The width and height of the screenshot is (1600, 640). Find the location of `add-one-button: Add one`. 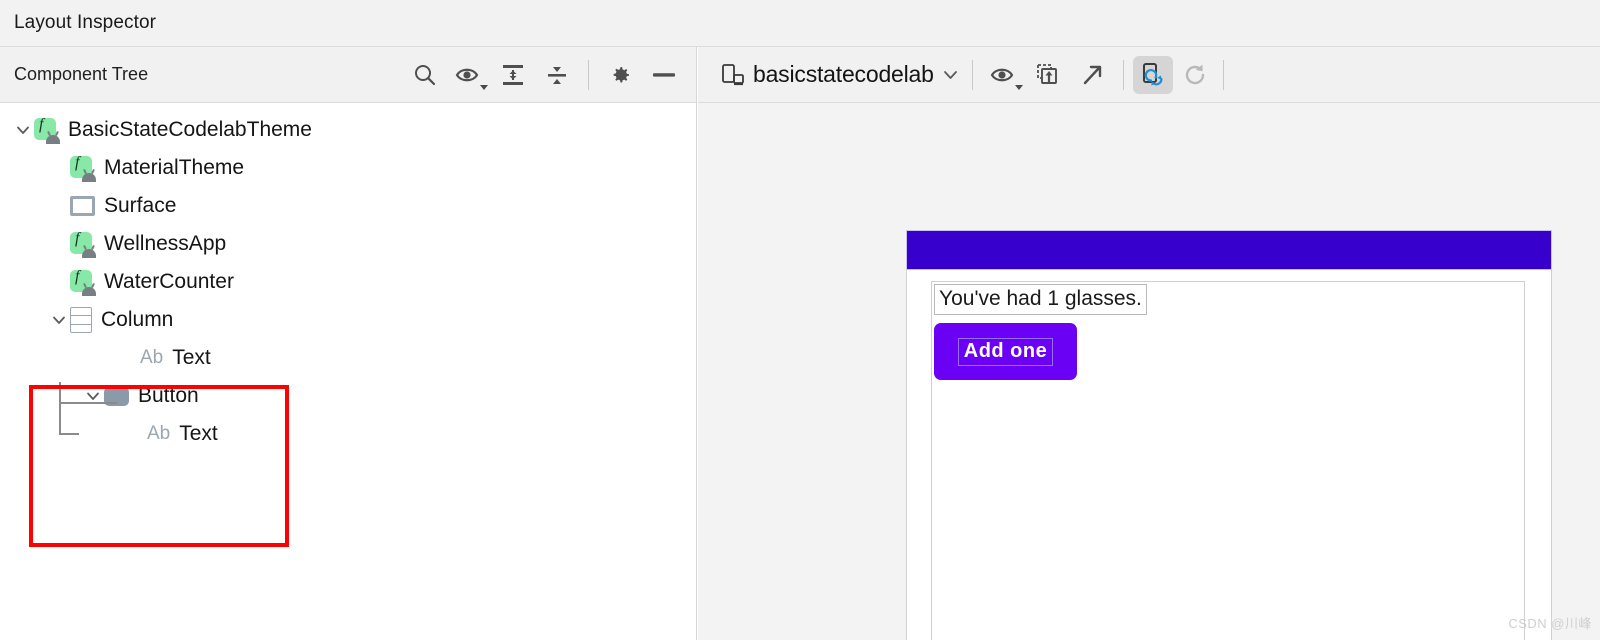

add-one-button: Add one is located at coordinates (1005, 351).